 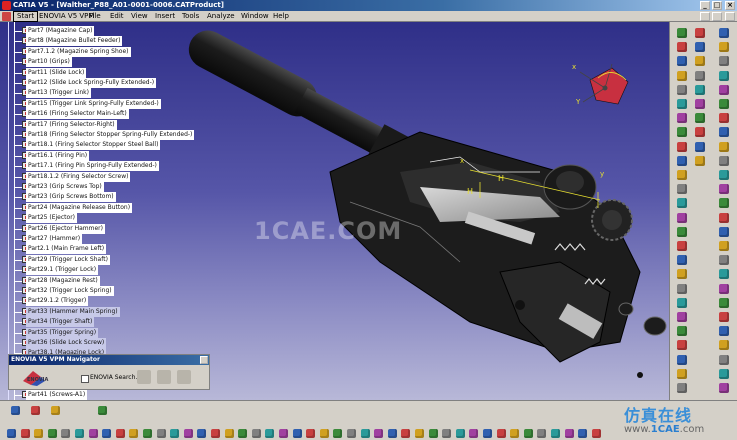 What do you see at coordinates (85, 379) in the screenshot?
I see `enovia-search-checkbox` at bounding box center [85, 379].